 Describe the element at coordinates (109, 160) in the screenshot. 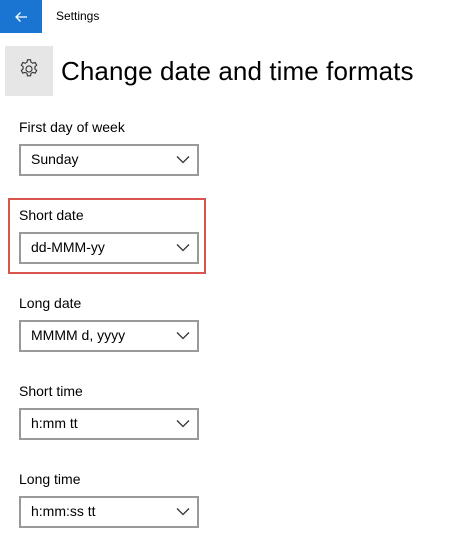

I see `first-day-of-week-dropdown: Sunday` at that location.